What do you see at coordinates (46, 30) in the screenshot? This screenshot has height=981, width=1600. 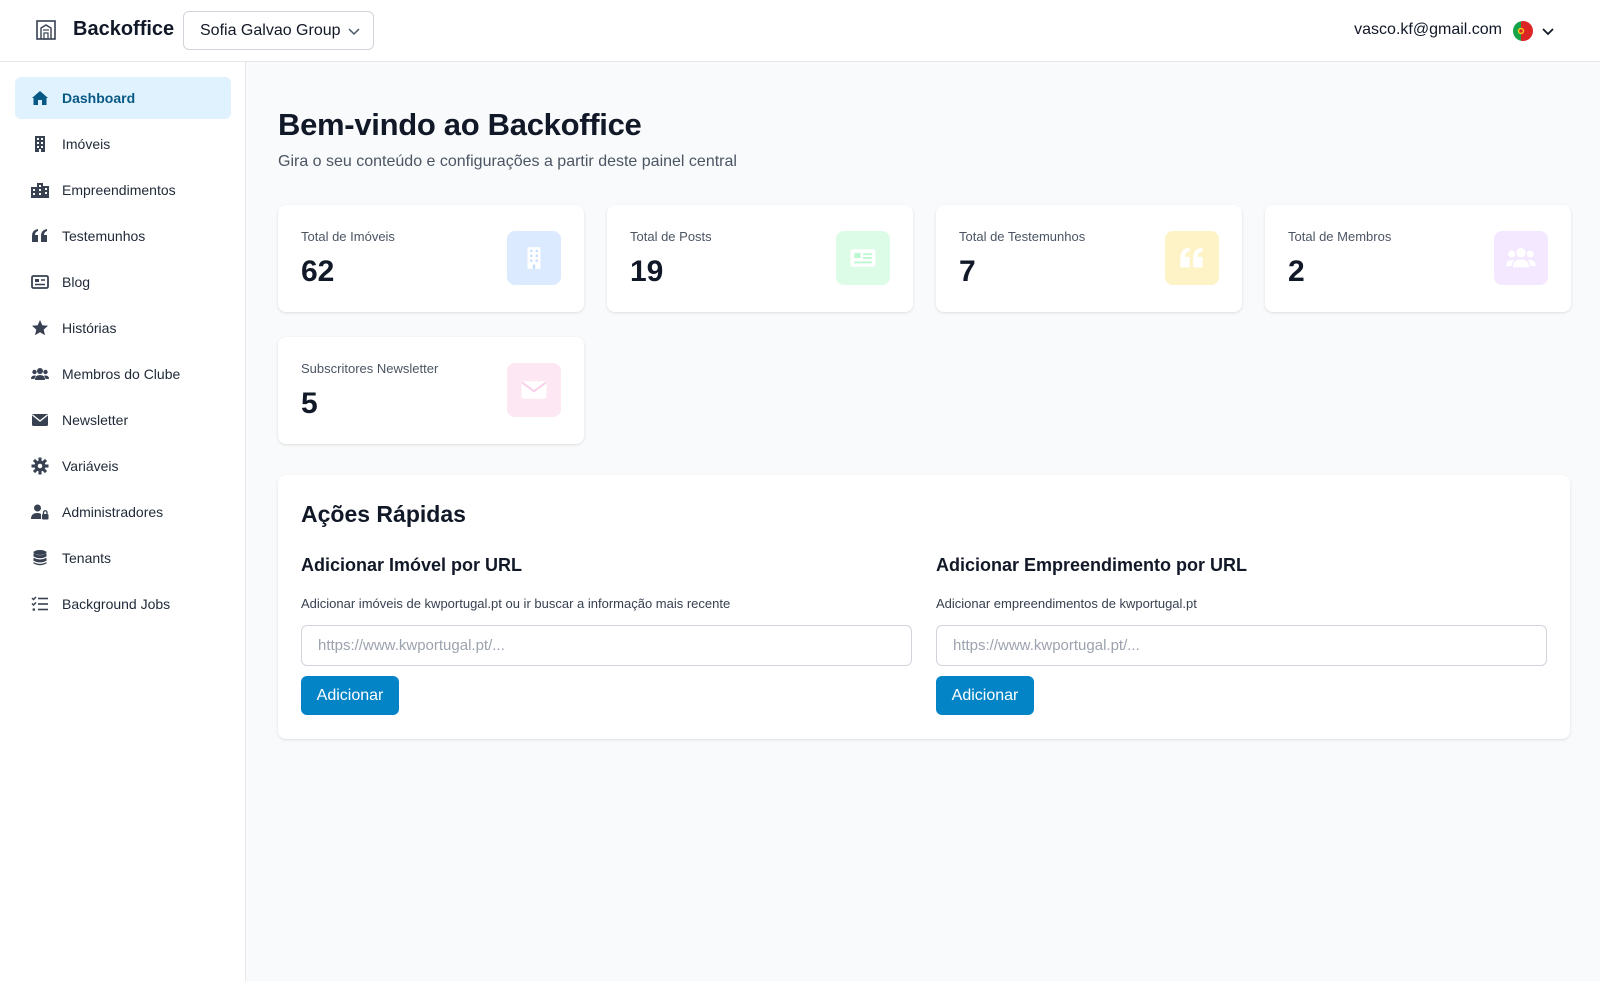 I see `building-logo-icon` at bounding box center [46, 30].